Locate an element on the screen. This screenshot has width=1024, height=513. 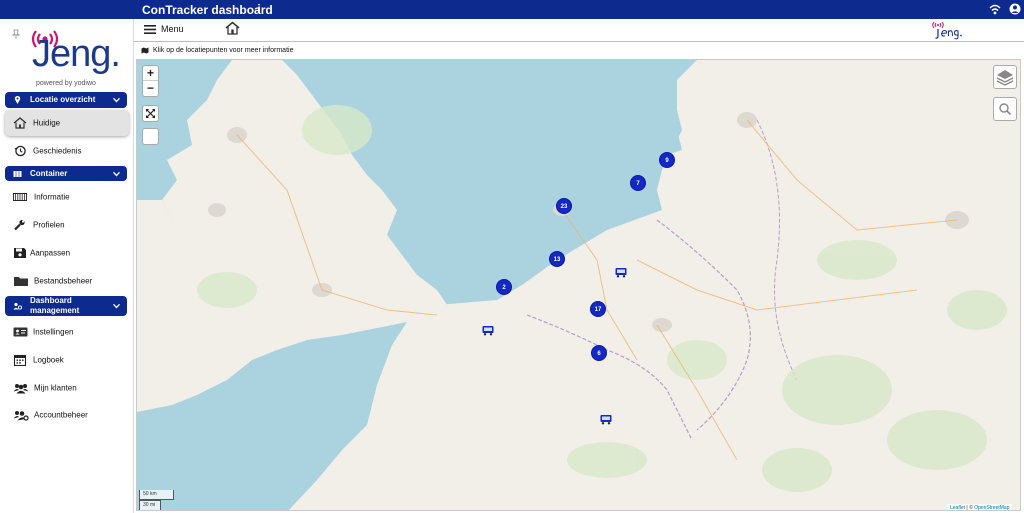
map-attribution: Leaflet | © OpenStreetMap is located at coordinates (980, 507).